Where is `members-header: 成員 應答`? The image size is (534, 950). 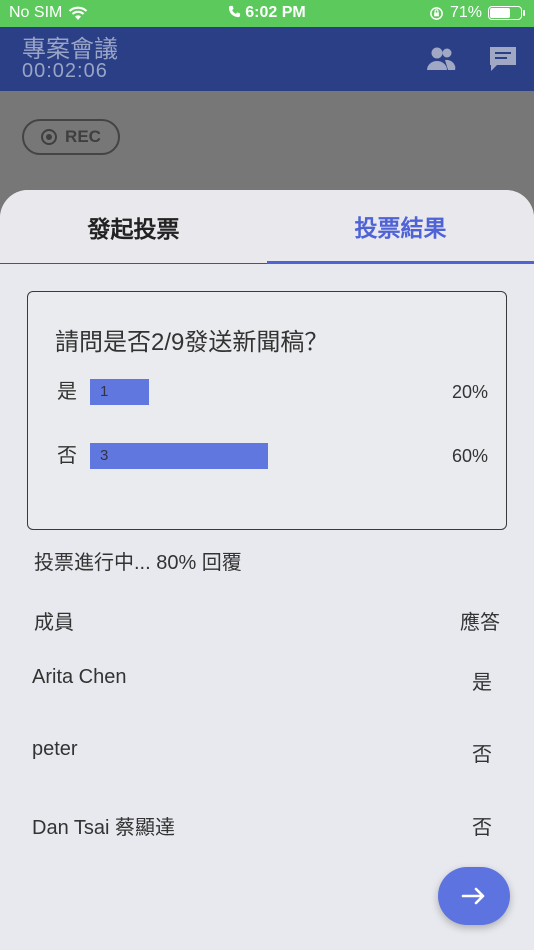
members-header: 成員 應答 is located at coordinates (267, 620).